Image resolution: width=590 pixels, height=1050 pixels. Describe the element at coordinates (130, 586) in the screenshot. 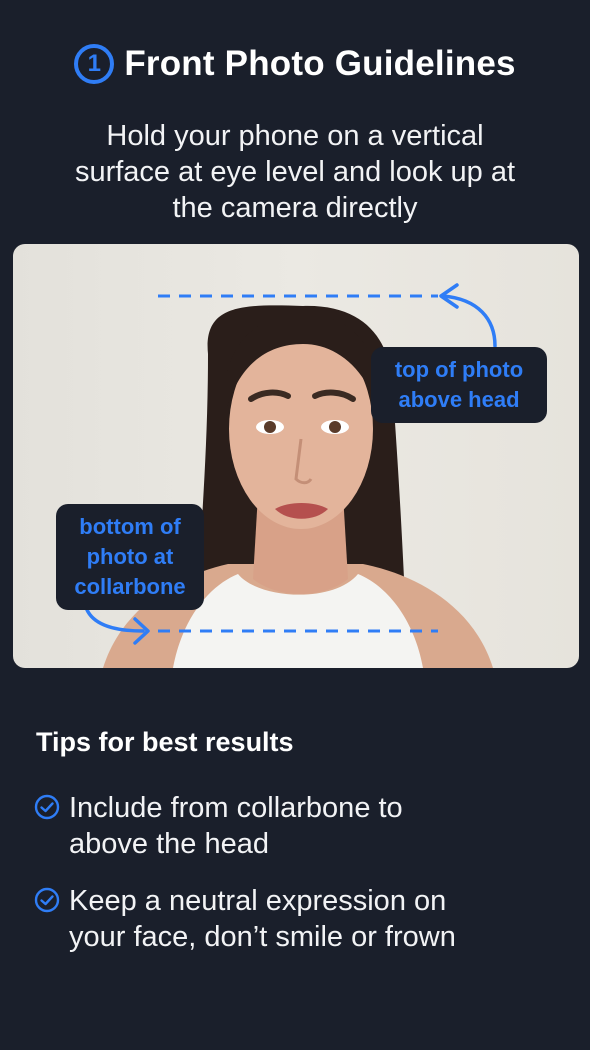

I see `callout-line: collarbone` at that location.